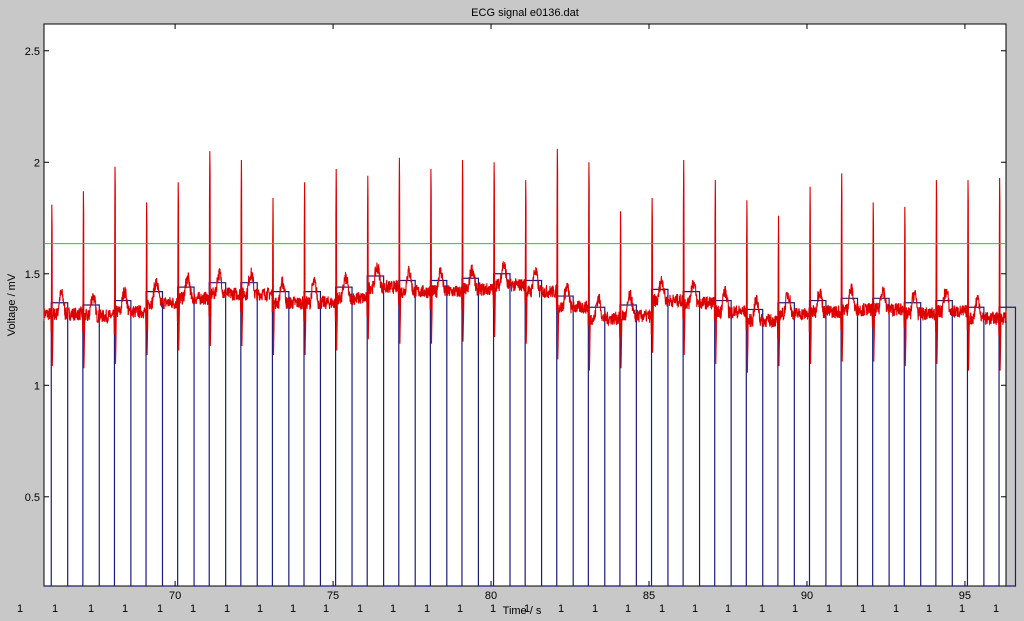 This screenshot has width=1024, height=621. What do you see at coordinates (32, 498) in the screenshot?
I see `y-tick-label: 0.5` at bounding box center [32, 498].